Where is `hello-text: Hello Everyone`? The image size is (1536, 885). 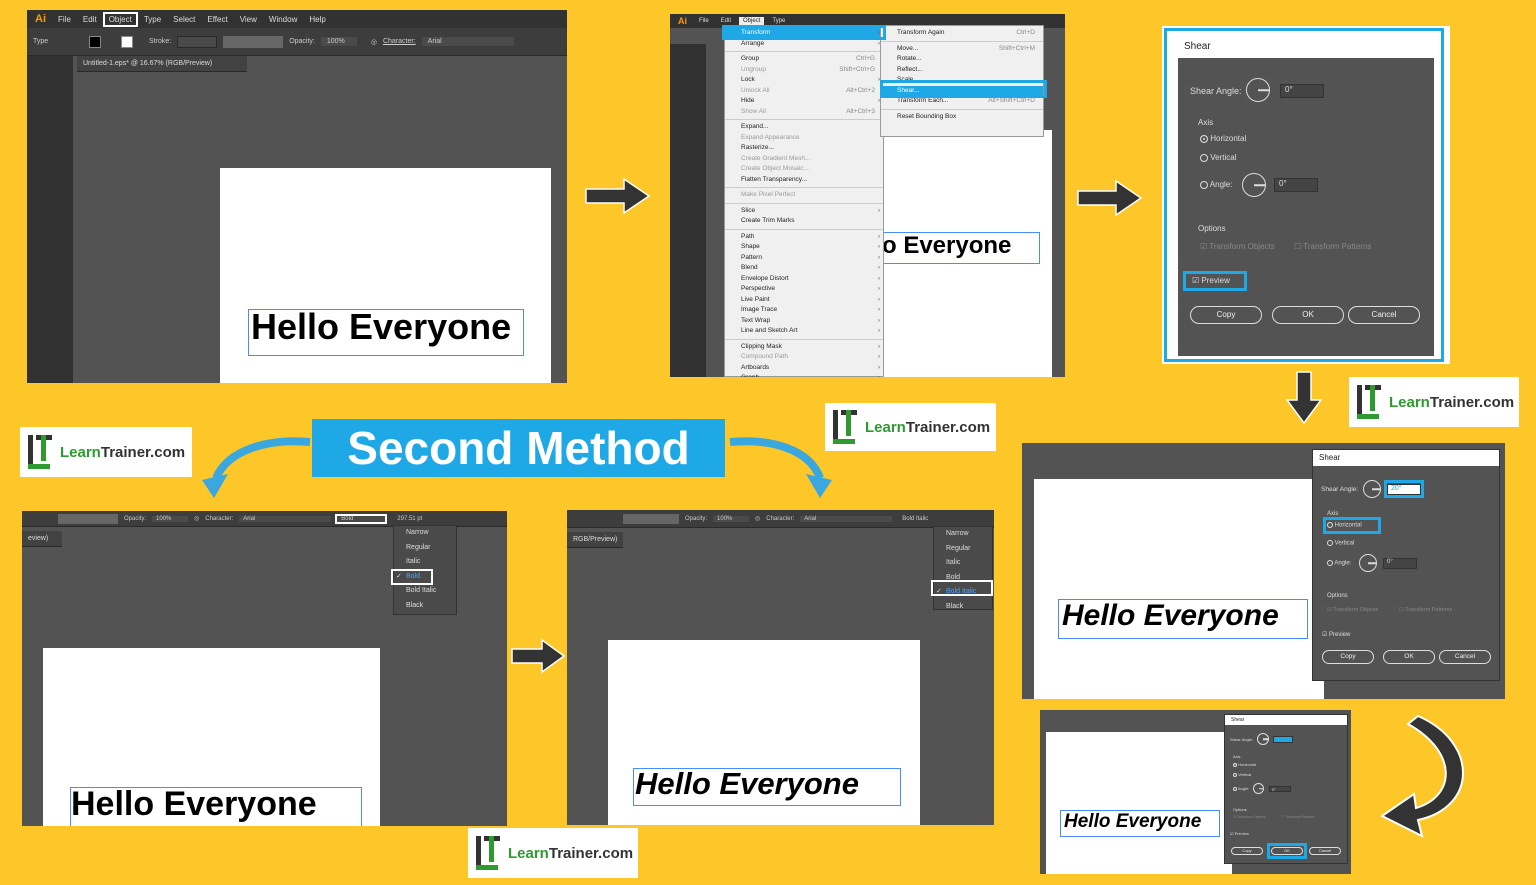 hello-text: Hello Everyone is located at coordinates (381, 327).